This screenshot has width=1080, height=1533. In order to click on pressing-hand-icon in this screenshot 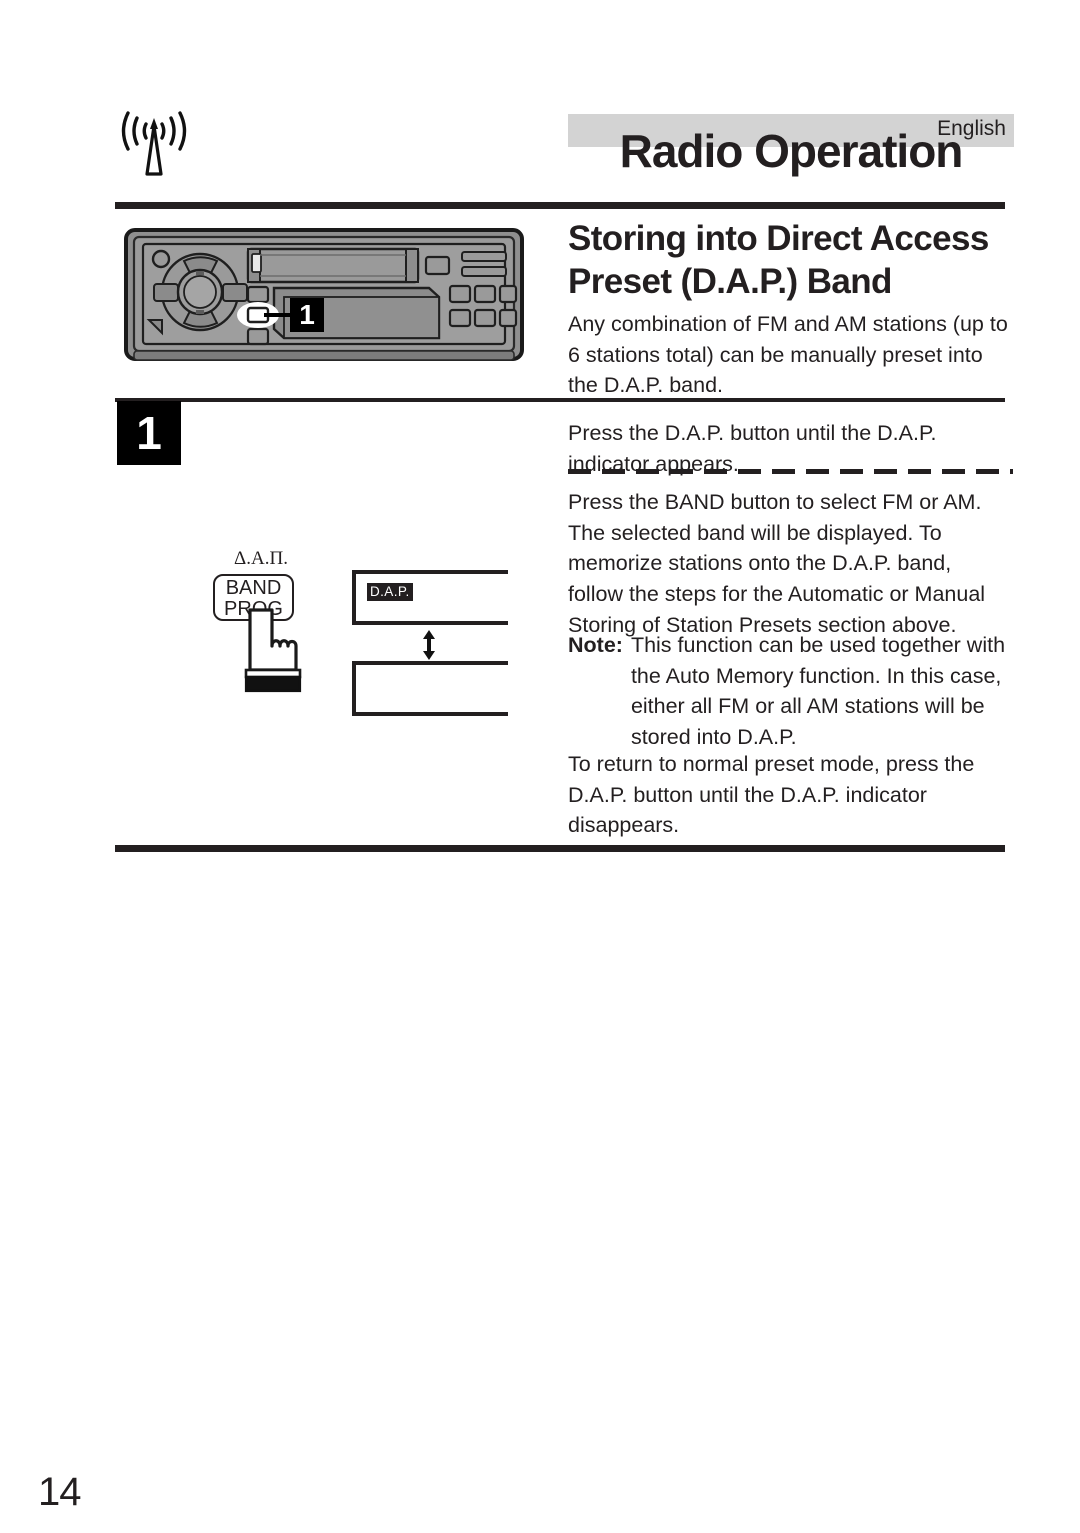, I will do `click(273, 650)`.